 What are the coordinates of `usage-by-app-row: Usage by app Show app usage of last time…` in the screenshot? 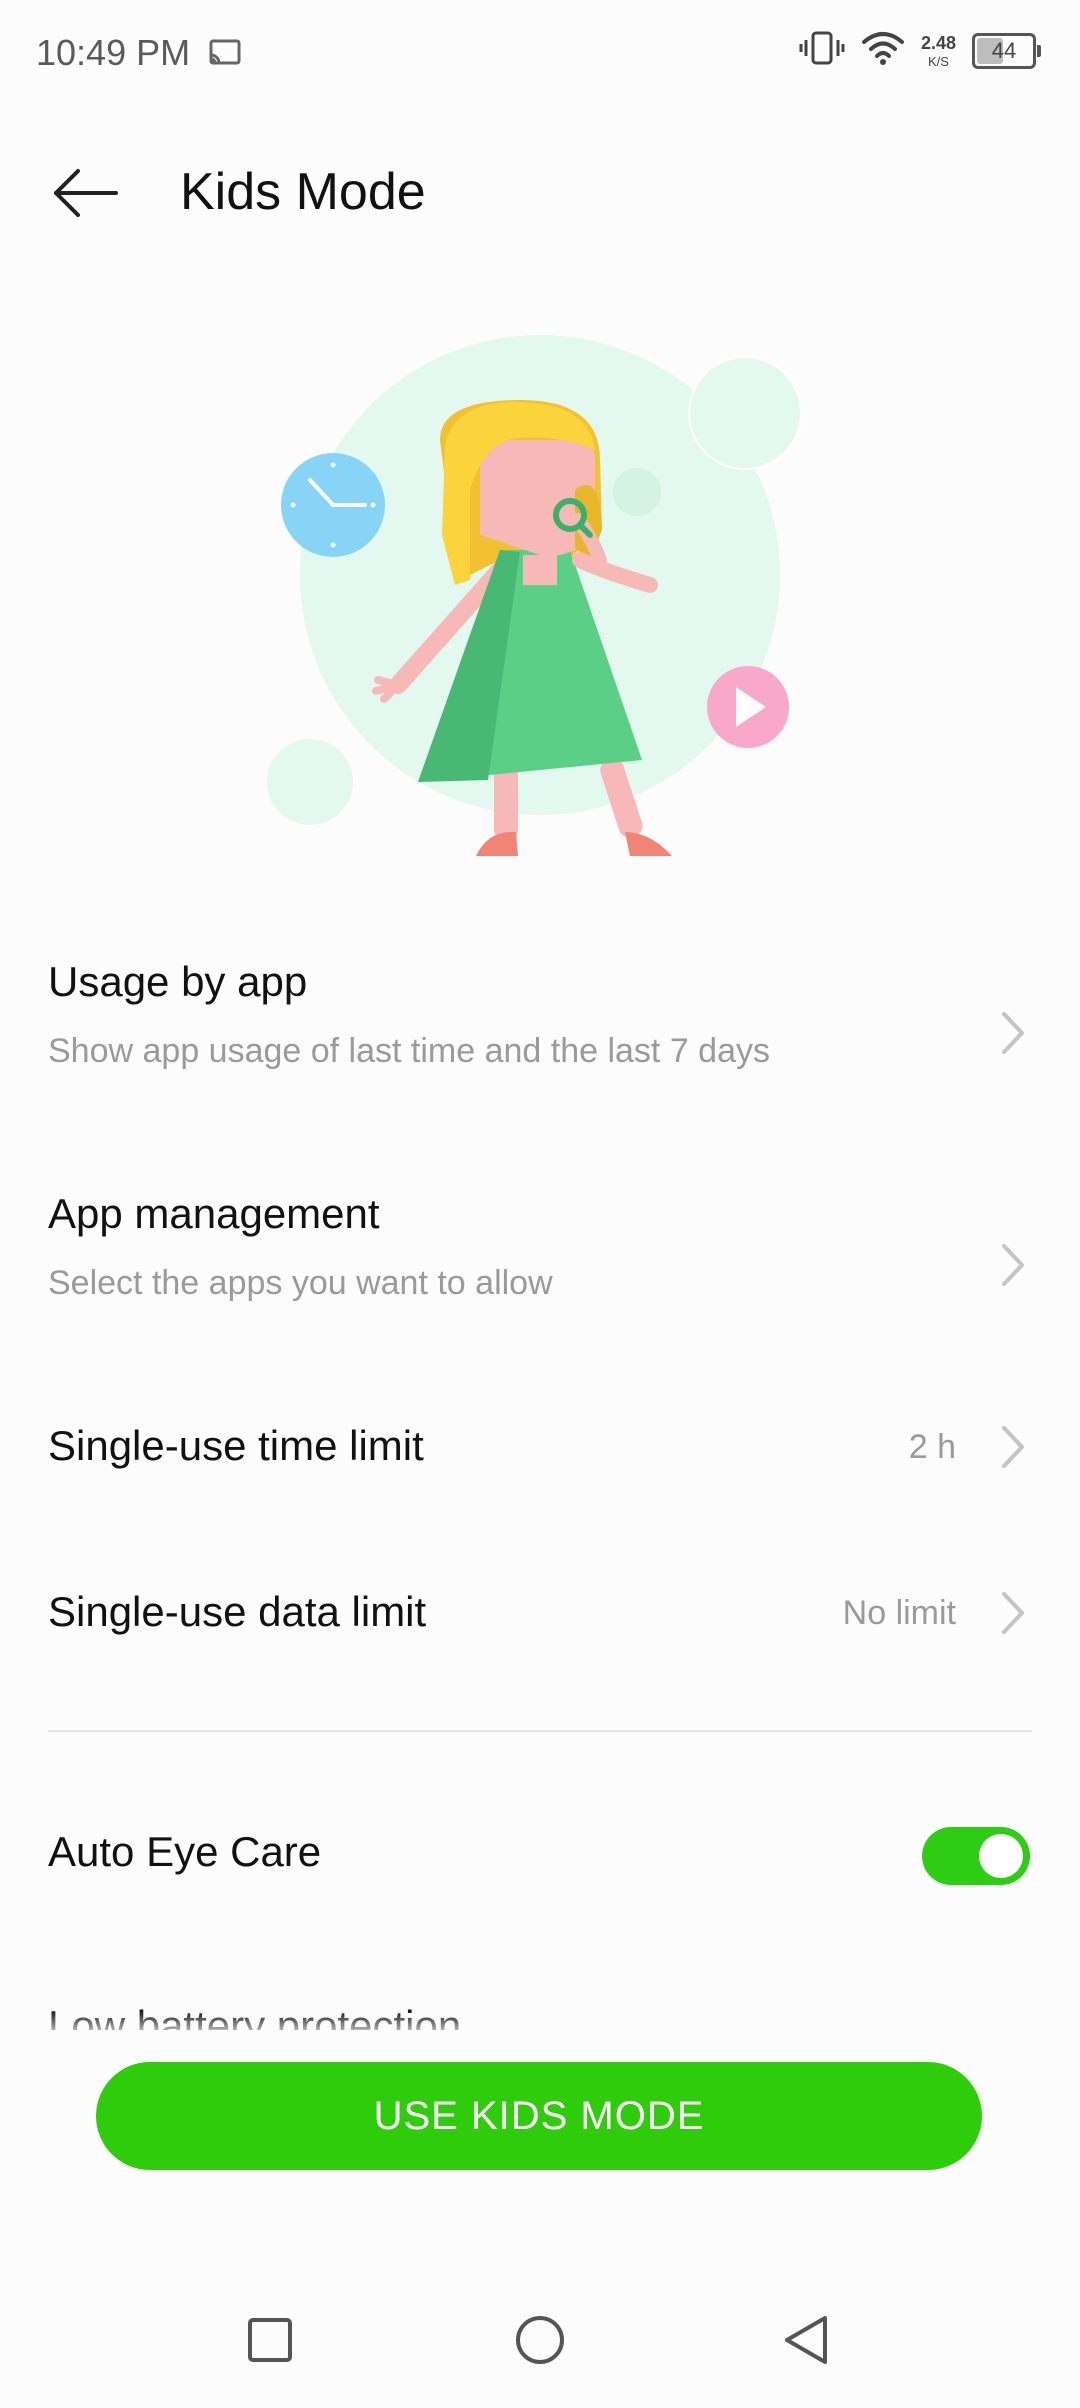 It's located at (540, 1025).